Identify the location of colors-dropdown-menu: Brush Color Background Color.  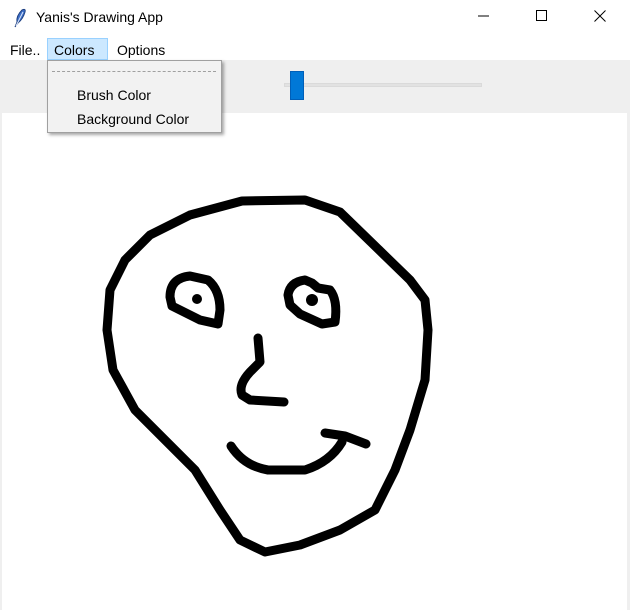
(134, 96).